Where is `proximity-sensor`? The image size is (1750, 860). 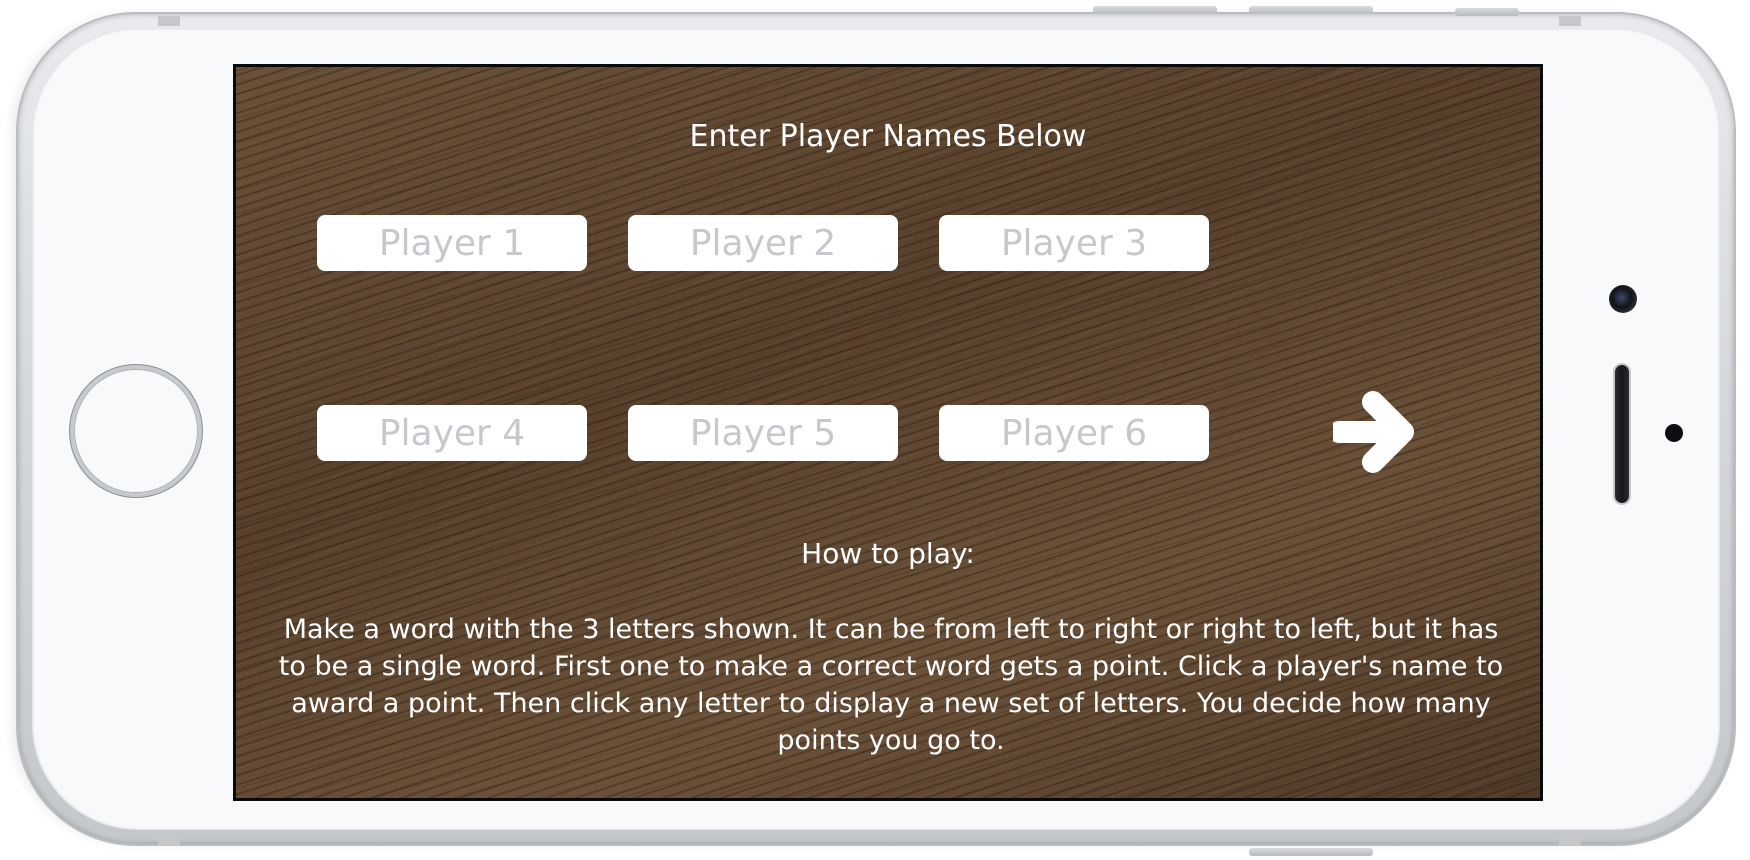
proximity-sensor is located at coordinates (1674, 433).